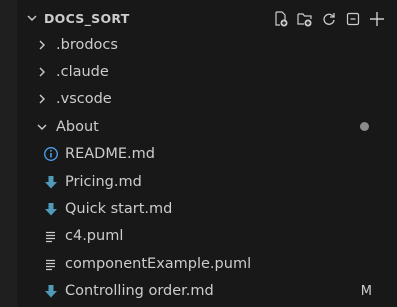 Image resolution: width=397 pixels, height=307 pixels. Describe the element at coordinates (207, 18) in the screenshot. I see `explorer-header: DOCS_SORT` at that location.